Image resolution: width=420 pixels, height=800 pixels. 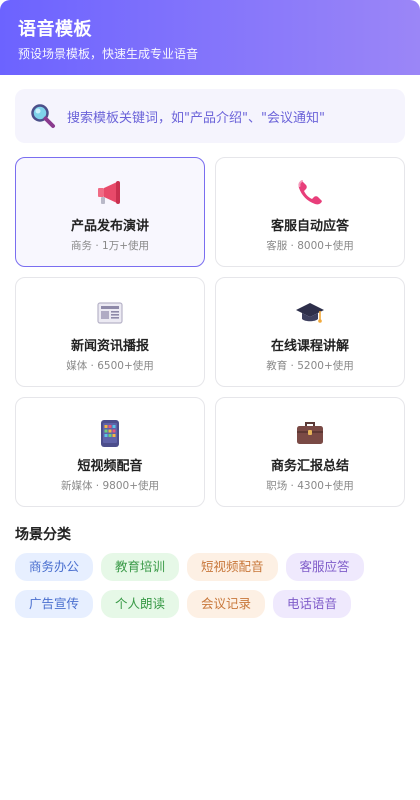 I want to click on category-tag-phone-voice: 电话语音, so click(x=312, y=604).